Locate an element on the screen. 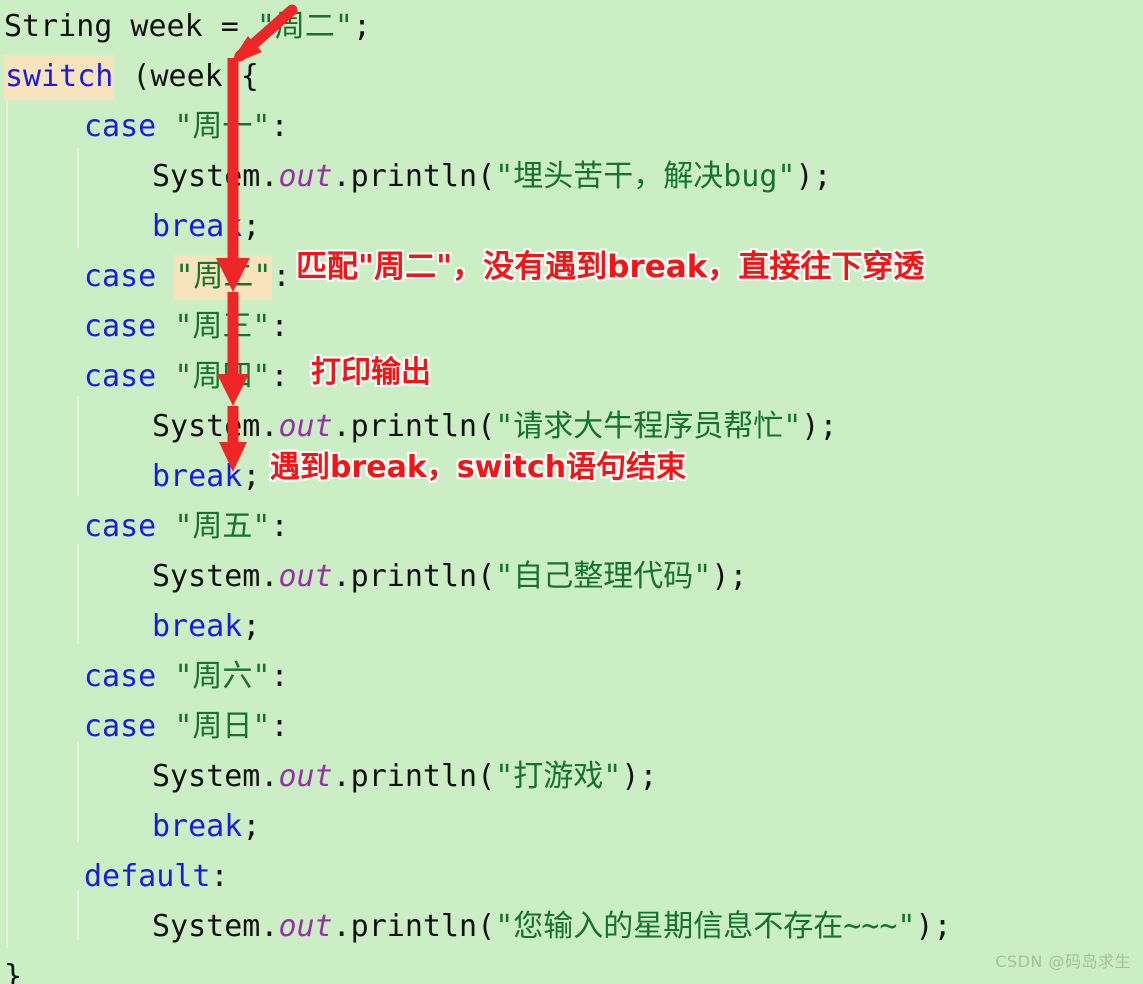 The height and width of the screenshot is (984, 1143). code-line: default: is located at coordinates (571, 877).